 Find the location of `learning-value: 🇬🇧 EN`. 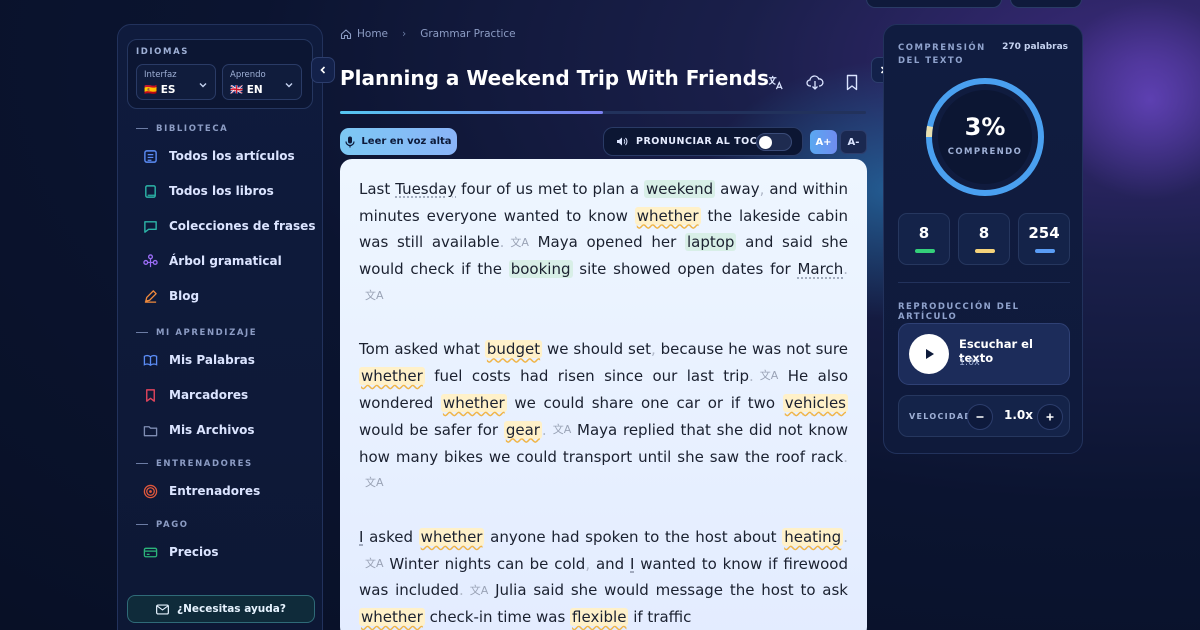

learning-value: 🇬🇧 EN is located at coordinates (246, 90).